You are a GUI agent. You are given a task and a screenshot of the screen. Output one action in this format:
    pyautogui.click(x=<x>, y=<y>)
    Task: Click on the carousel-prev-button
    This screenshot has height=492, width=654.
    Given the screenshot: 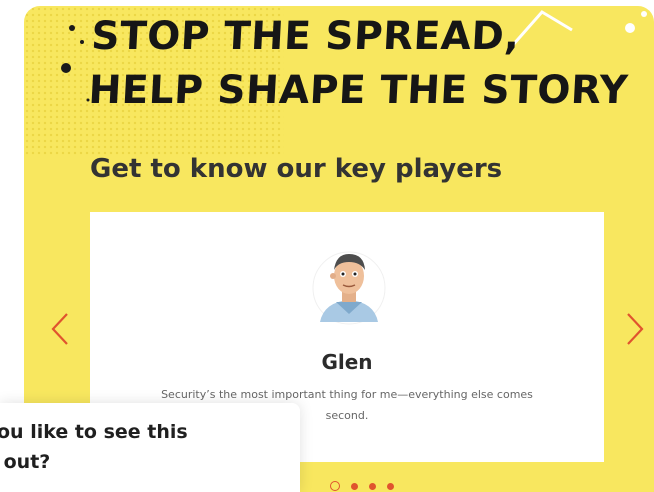 What is the action you would take?
    pyautogui.click(x=60, y=329)
    